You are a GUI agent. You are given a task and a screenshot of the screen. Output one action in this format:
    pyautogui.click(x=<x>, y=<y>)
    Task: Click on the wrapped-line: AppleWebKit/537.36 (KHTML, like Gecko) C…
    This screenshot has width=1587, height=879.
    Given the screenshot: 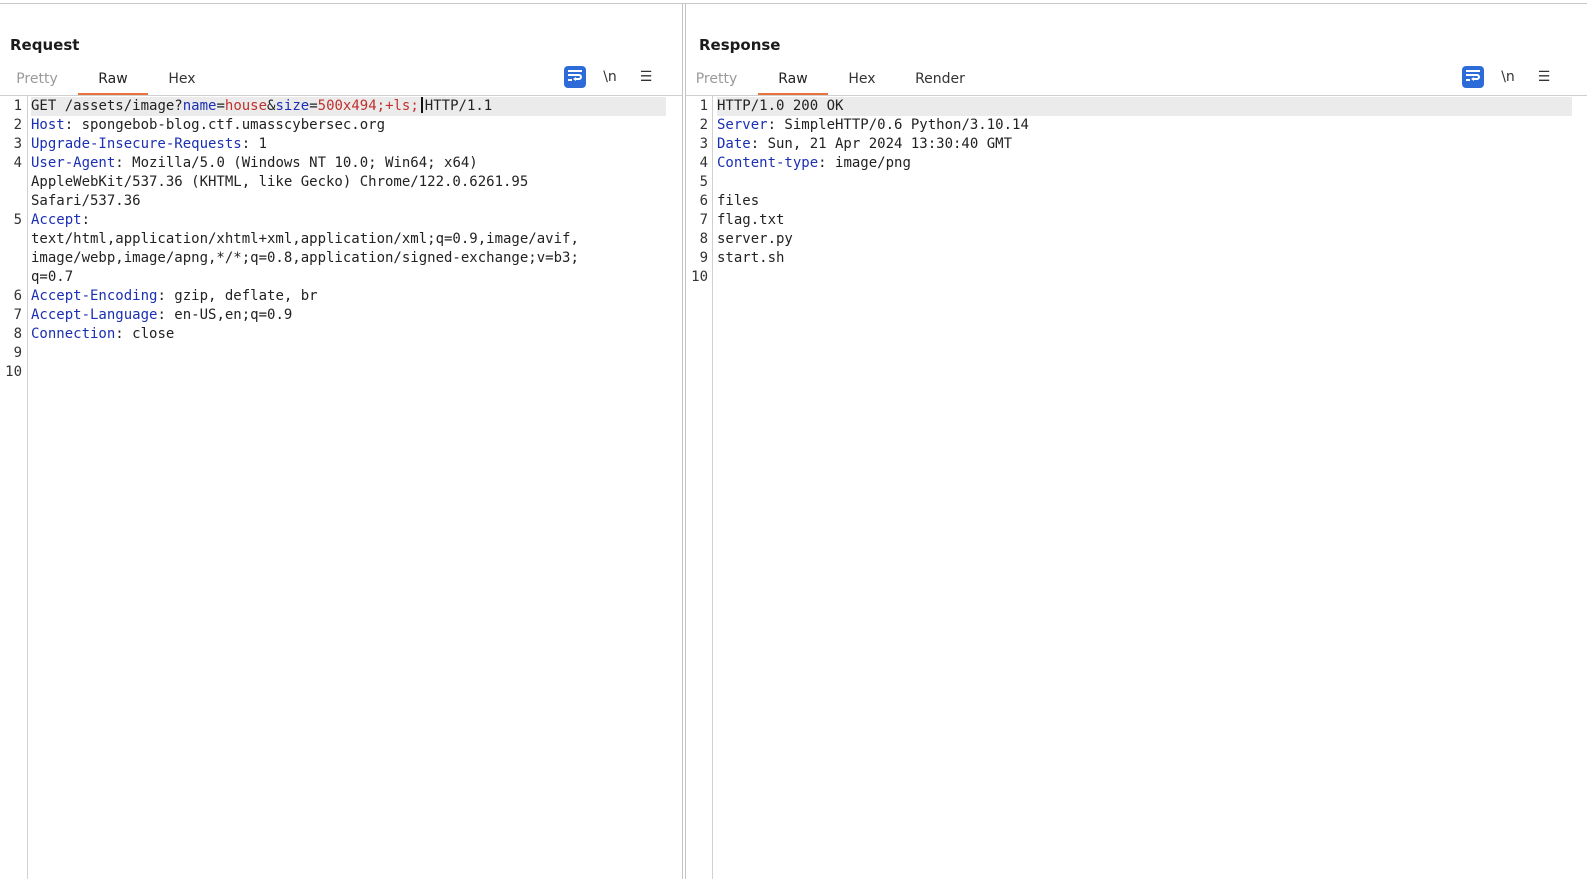 What is the action you would take?
    pyautogui.click(x=341, y=182)
    